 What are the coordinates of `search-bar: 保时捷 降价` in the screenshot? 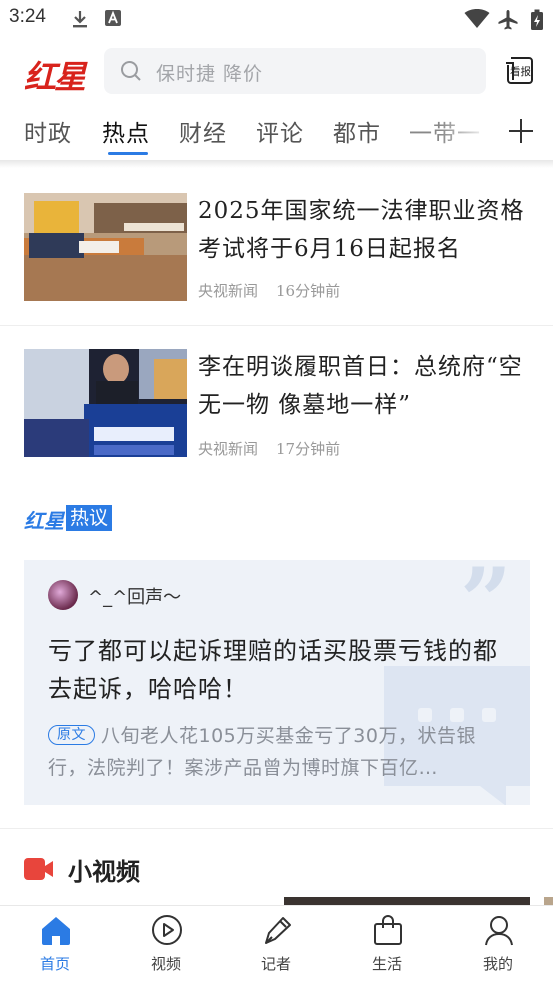 It's located at (295, 71).